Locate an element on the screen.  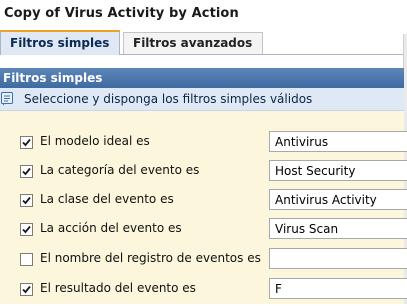
filter-row: El nombre del registro de eventos es is located at coordinates (203, 261).